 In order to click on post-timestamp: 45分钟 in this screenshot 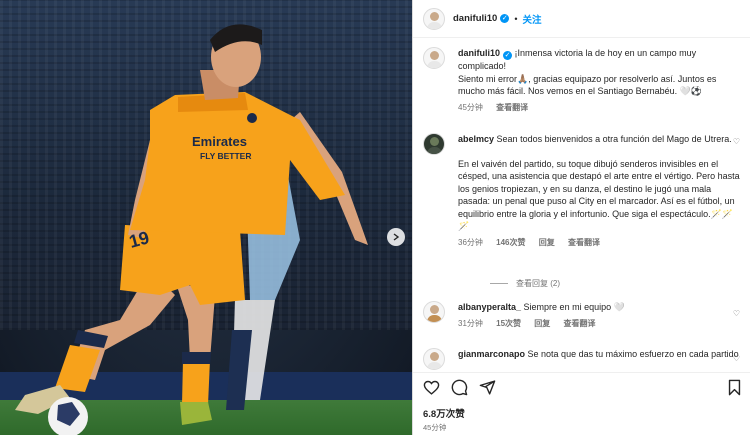, I will do `click(435, 427)`.